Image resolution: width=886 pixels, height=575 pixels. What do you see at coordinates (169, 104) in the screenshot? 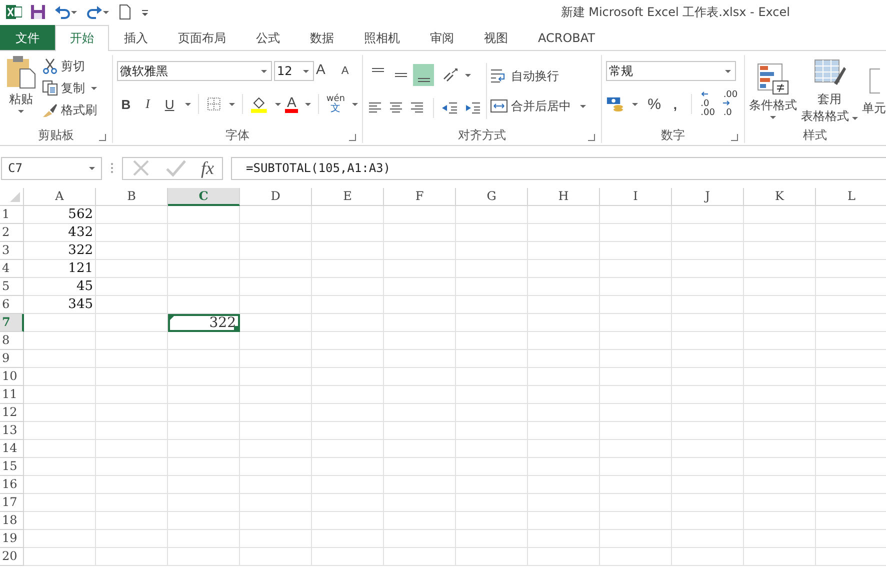
I see `underline-button: U` at bounding box center [169, 104].